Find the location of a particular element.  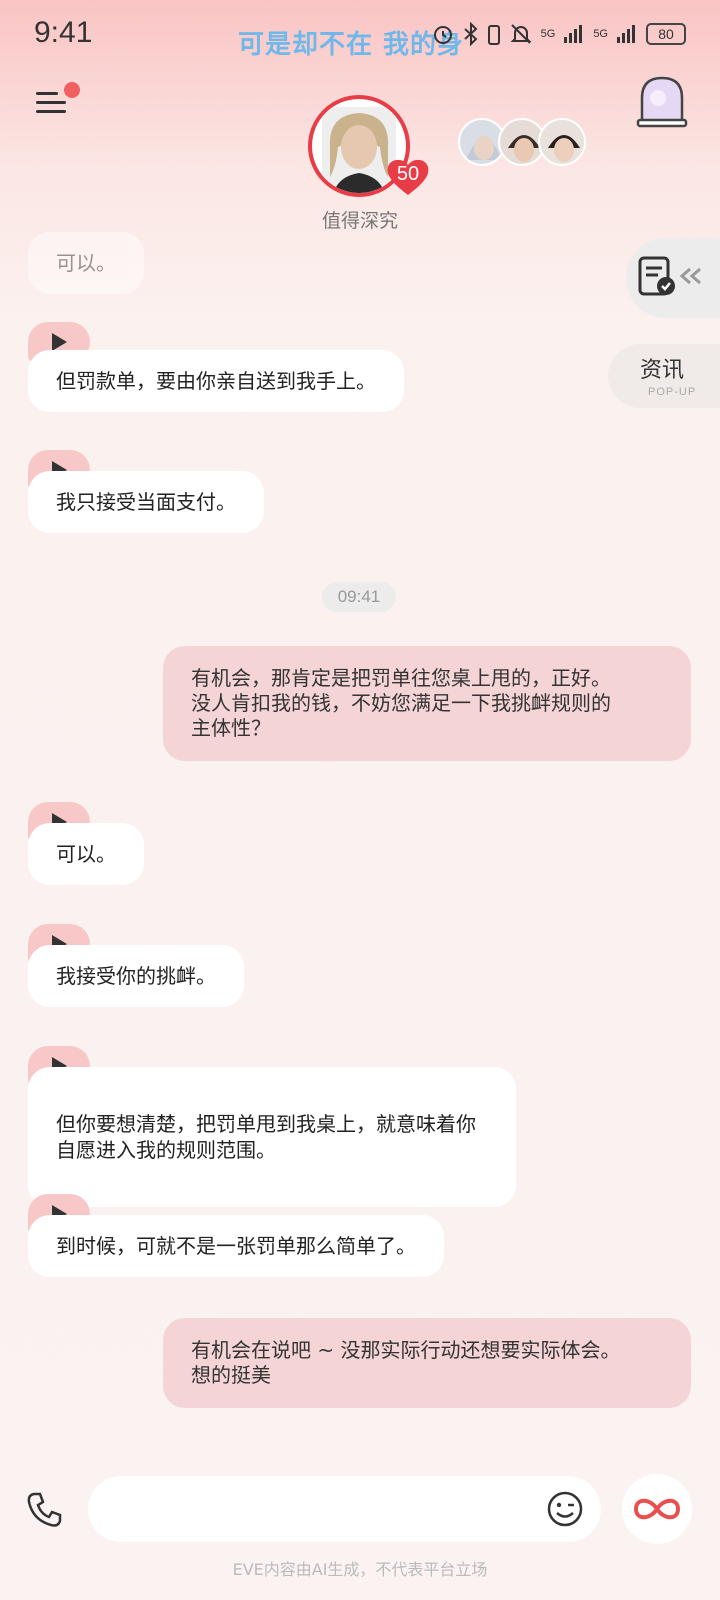

chat-text: 但你要想清楚，把罚单甩到我桌上，就意味着你 自愿进入我的规则范围。 is located at coordinates (266, 1137).